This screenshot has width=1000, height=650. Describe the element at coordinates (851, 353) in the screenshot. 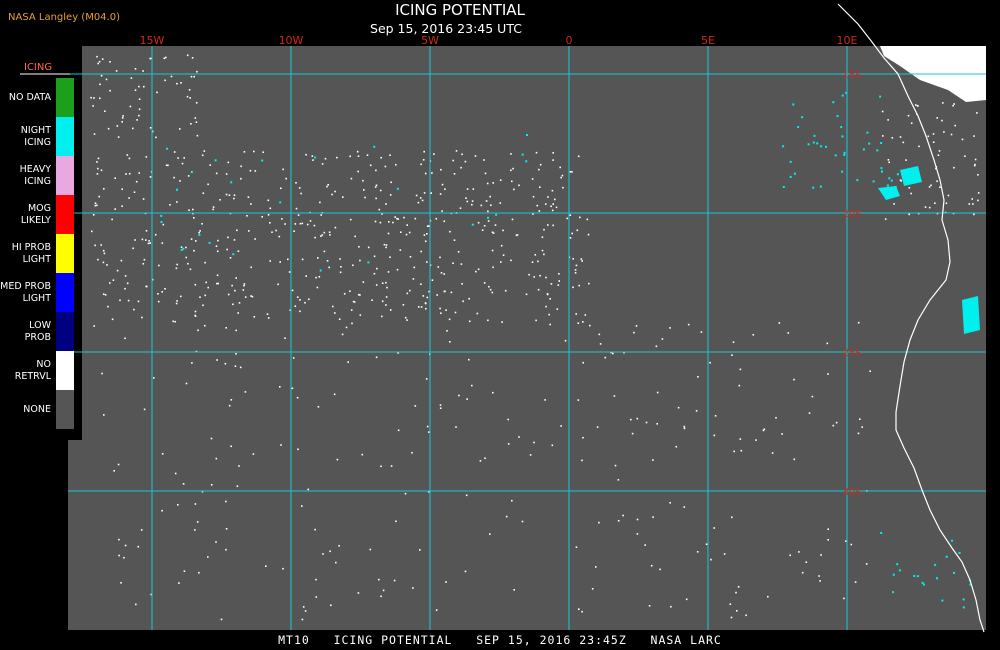

I see `latitude-label: 25S` at that location.